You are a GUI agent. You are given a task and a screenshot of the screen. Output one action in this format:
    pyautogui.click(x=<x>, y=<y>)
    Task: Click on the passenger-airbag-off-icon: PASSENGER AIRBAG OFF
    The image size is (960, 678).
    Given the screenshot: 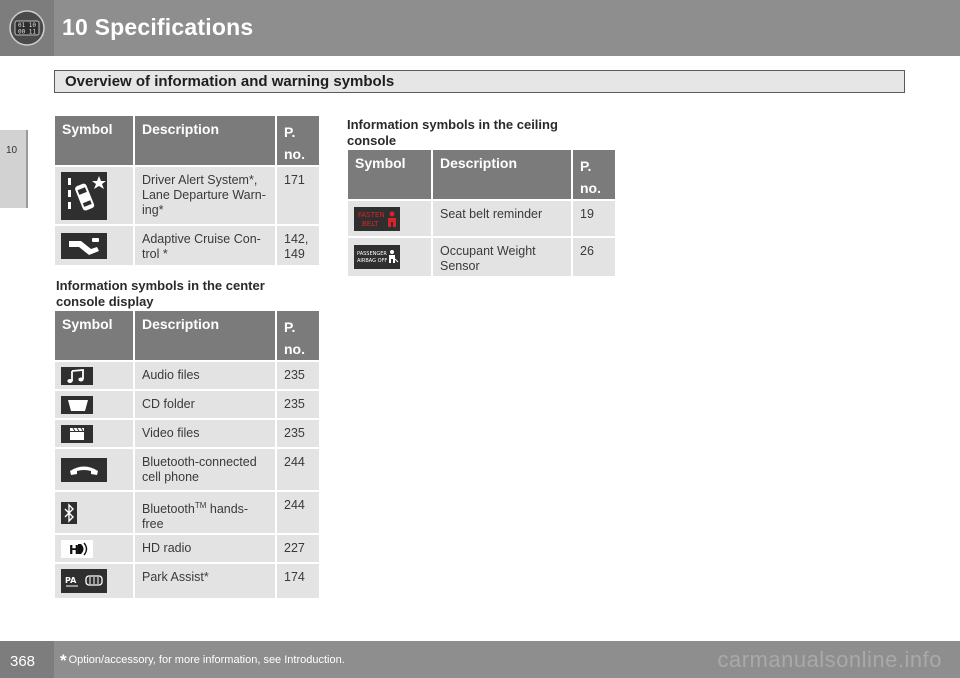 What is the action you would take?
    pyautogui.click(x=377, y=257)
    